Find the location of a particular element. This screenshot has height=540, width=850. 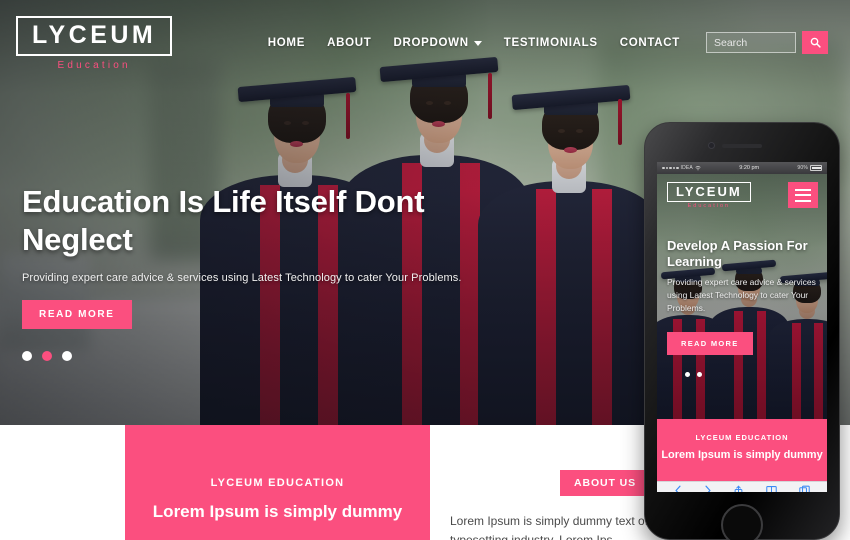

phone-speaker is located at coordinates (742, 146).